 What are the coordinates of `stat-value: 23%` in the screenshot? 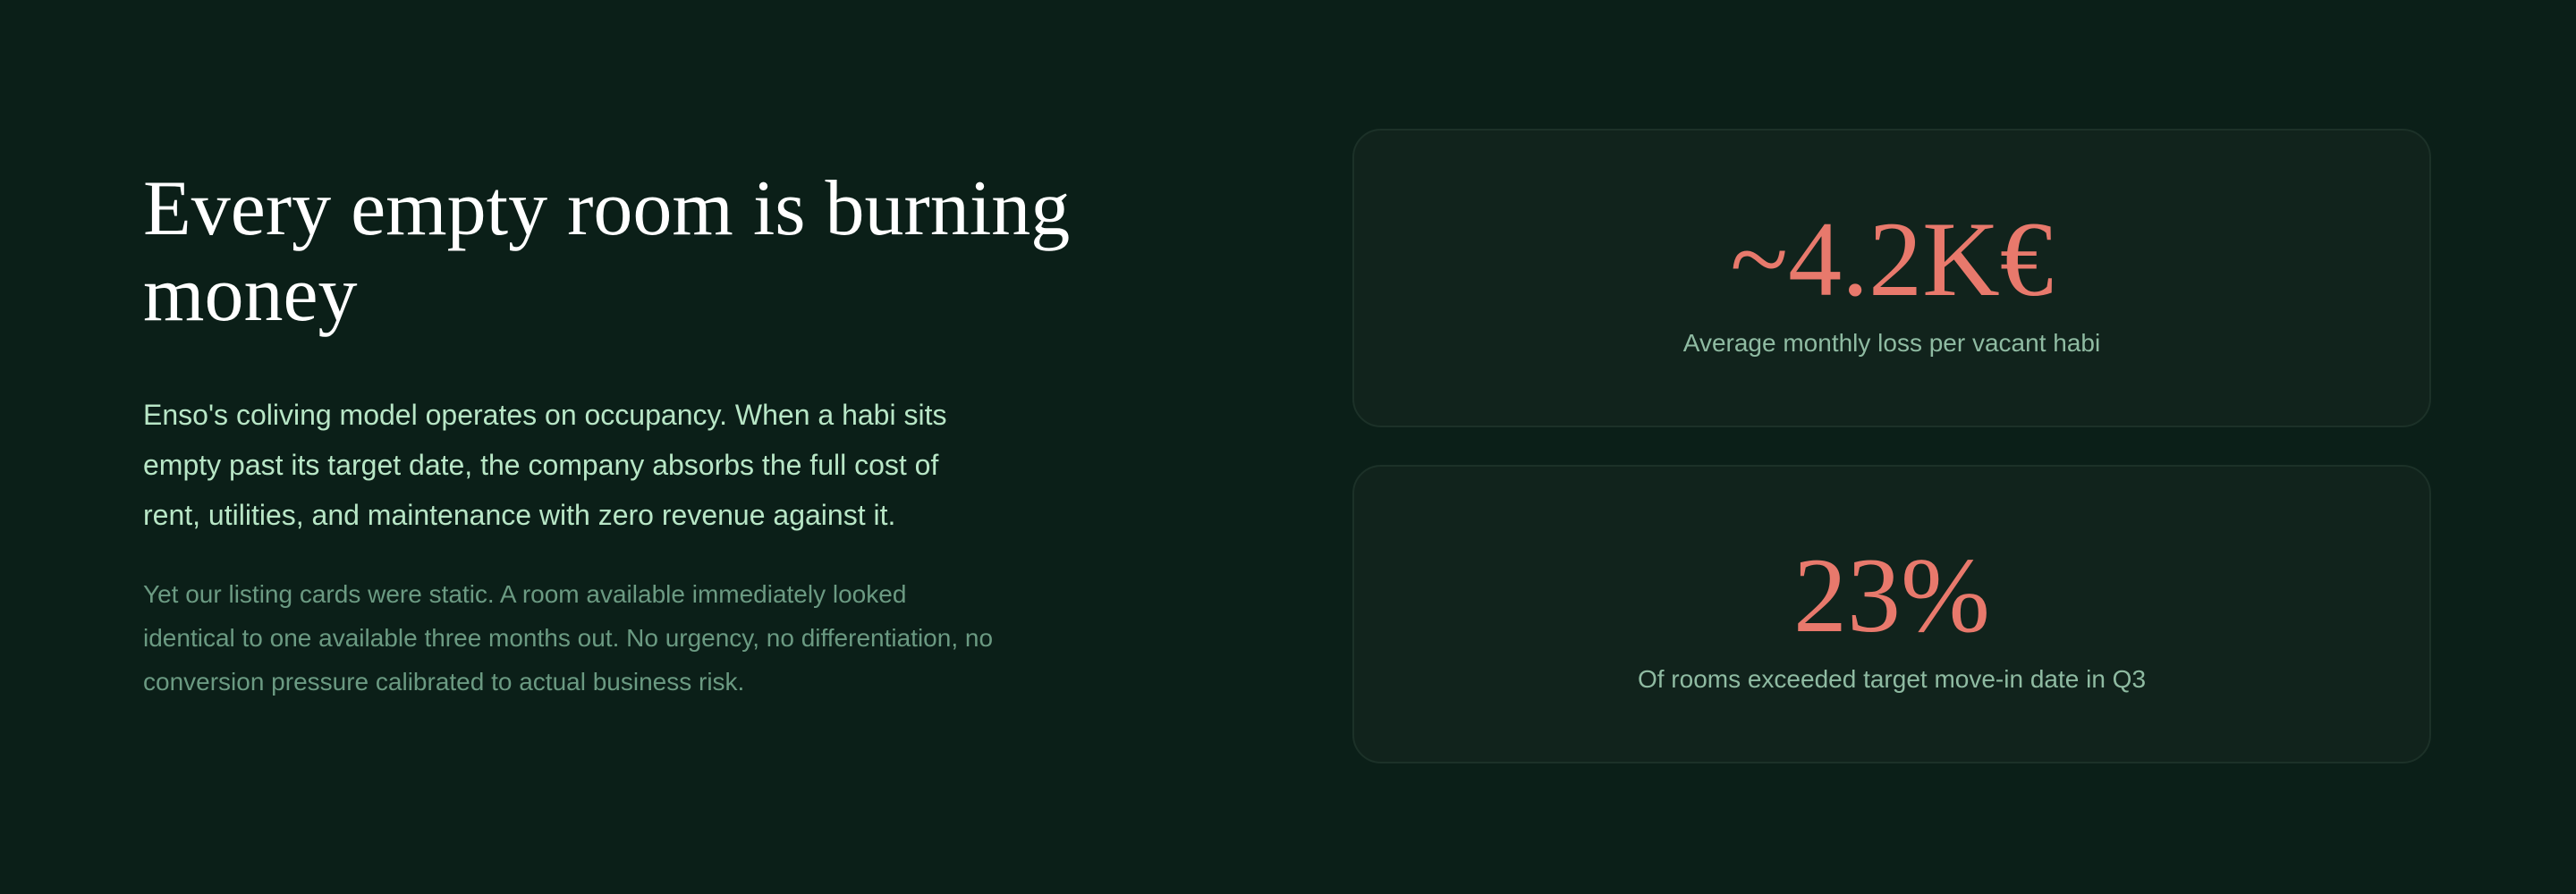 It's located at (1891, 595).